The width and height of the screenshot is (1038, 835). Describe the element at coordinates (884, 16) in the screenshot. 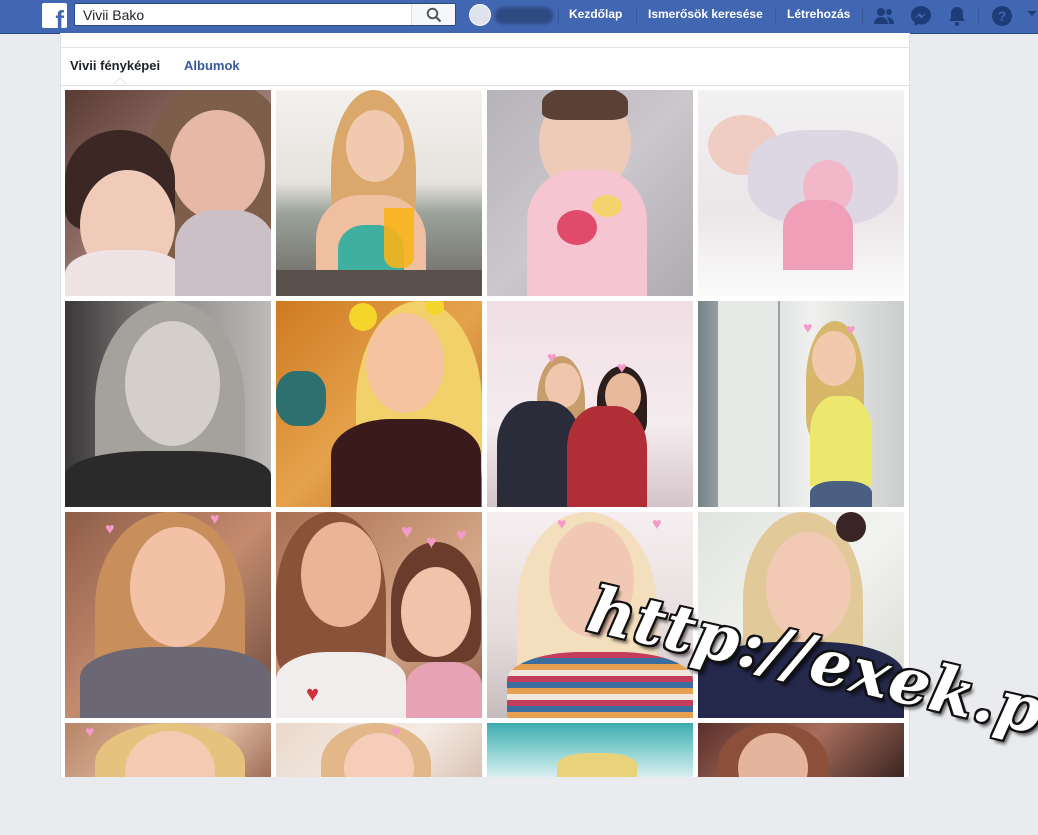

I see `friend-requests-icon` at that location.